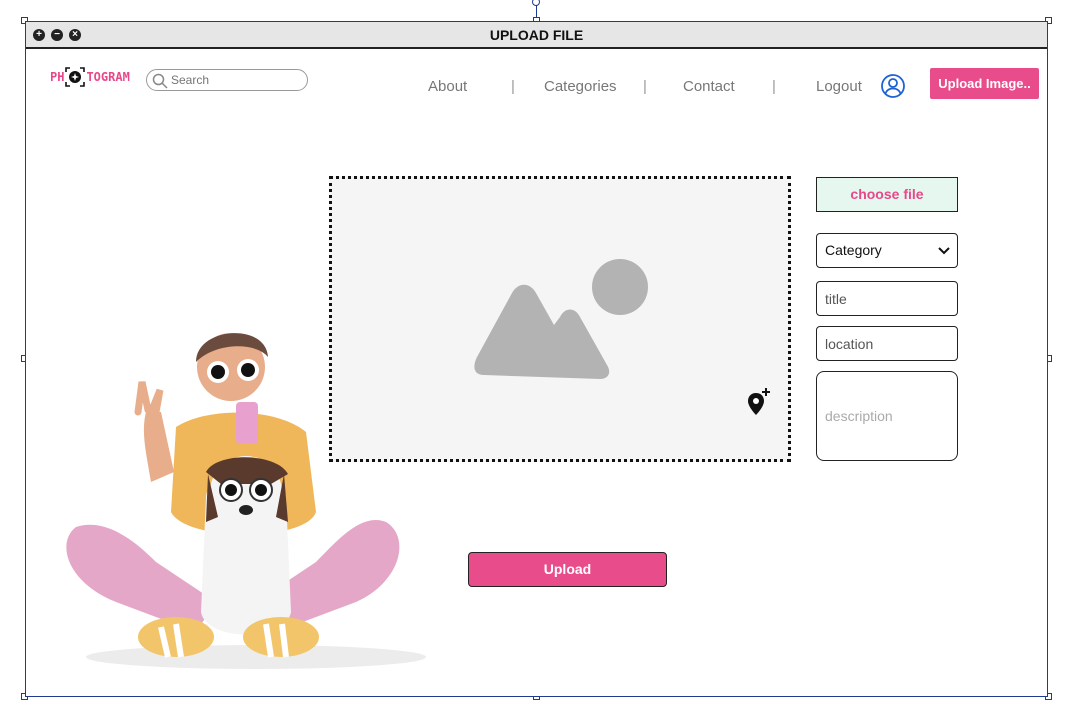  What do you see at coordinates (853, 250) in the screenshot?
I see `category-selected-value: Category` at bounding box center [853, 250].